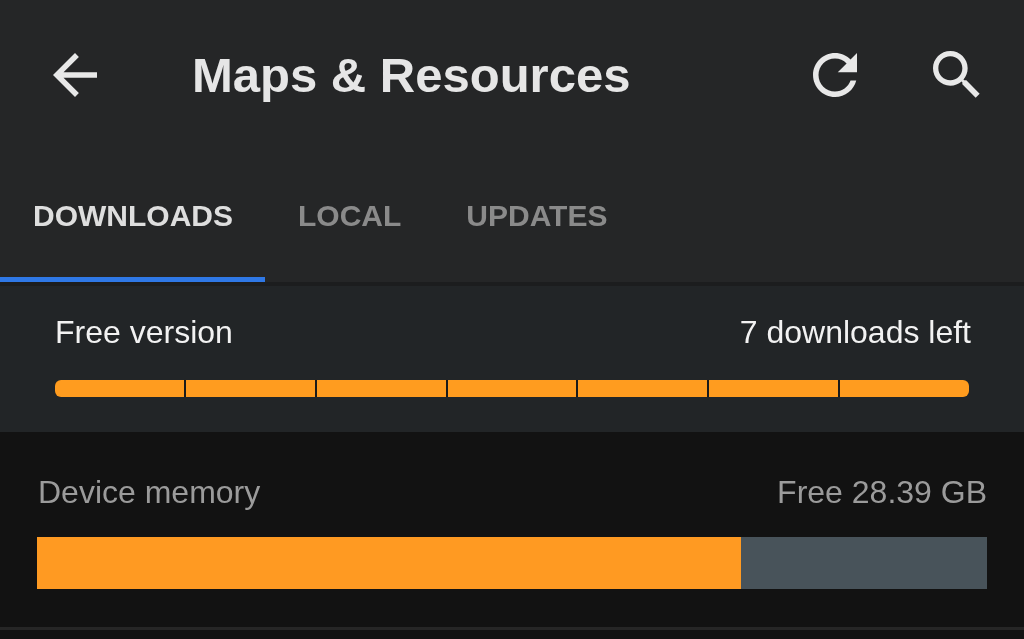 This screenshot has height=639, width=1024. Describe the element at coordinates (144, 332) in the screenshot. I see `plan-label: Free version` at that location.